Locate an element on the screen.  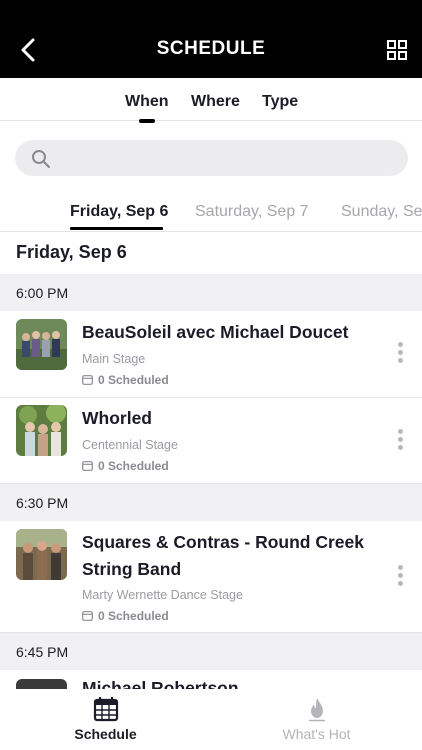
time-section-header: 6:30 PM is located at coordinates (211, 502).